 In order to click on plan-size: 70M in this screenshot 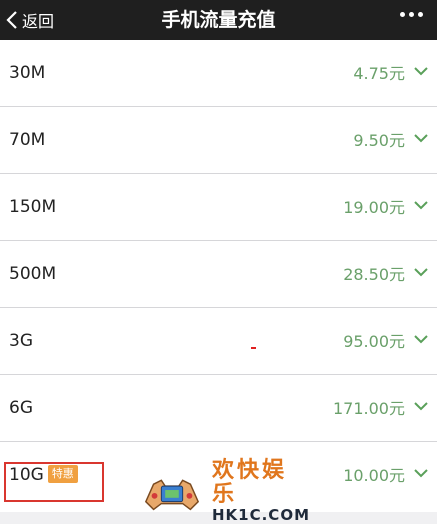, I will do `click(27, 140)`.